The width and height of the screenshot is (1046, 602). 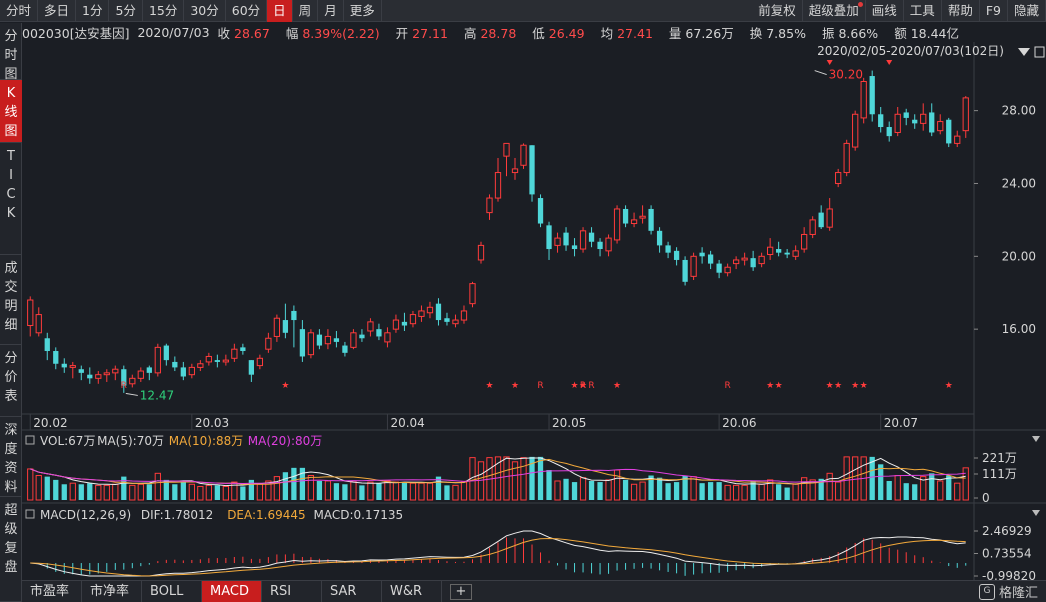 What do you see at coordinates (1039, 52) in the screenshot?
I see `range-lock-icon` at bounding box center [1039, 52].